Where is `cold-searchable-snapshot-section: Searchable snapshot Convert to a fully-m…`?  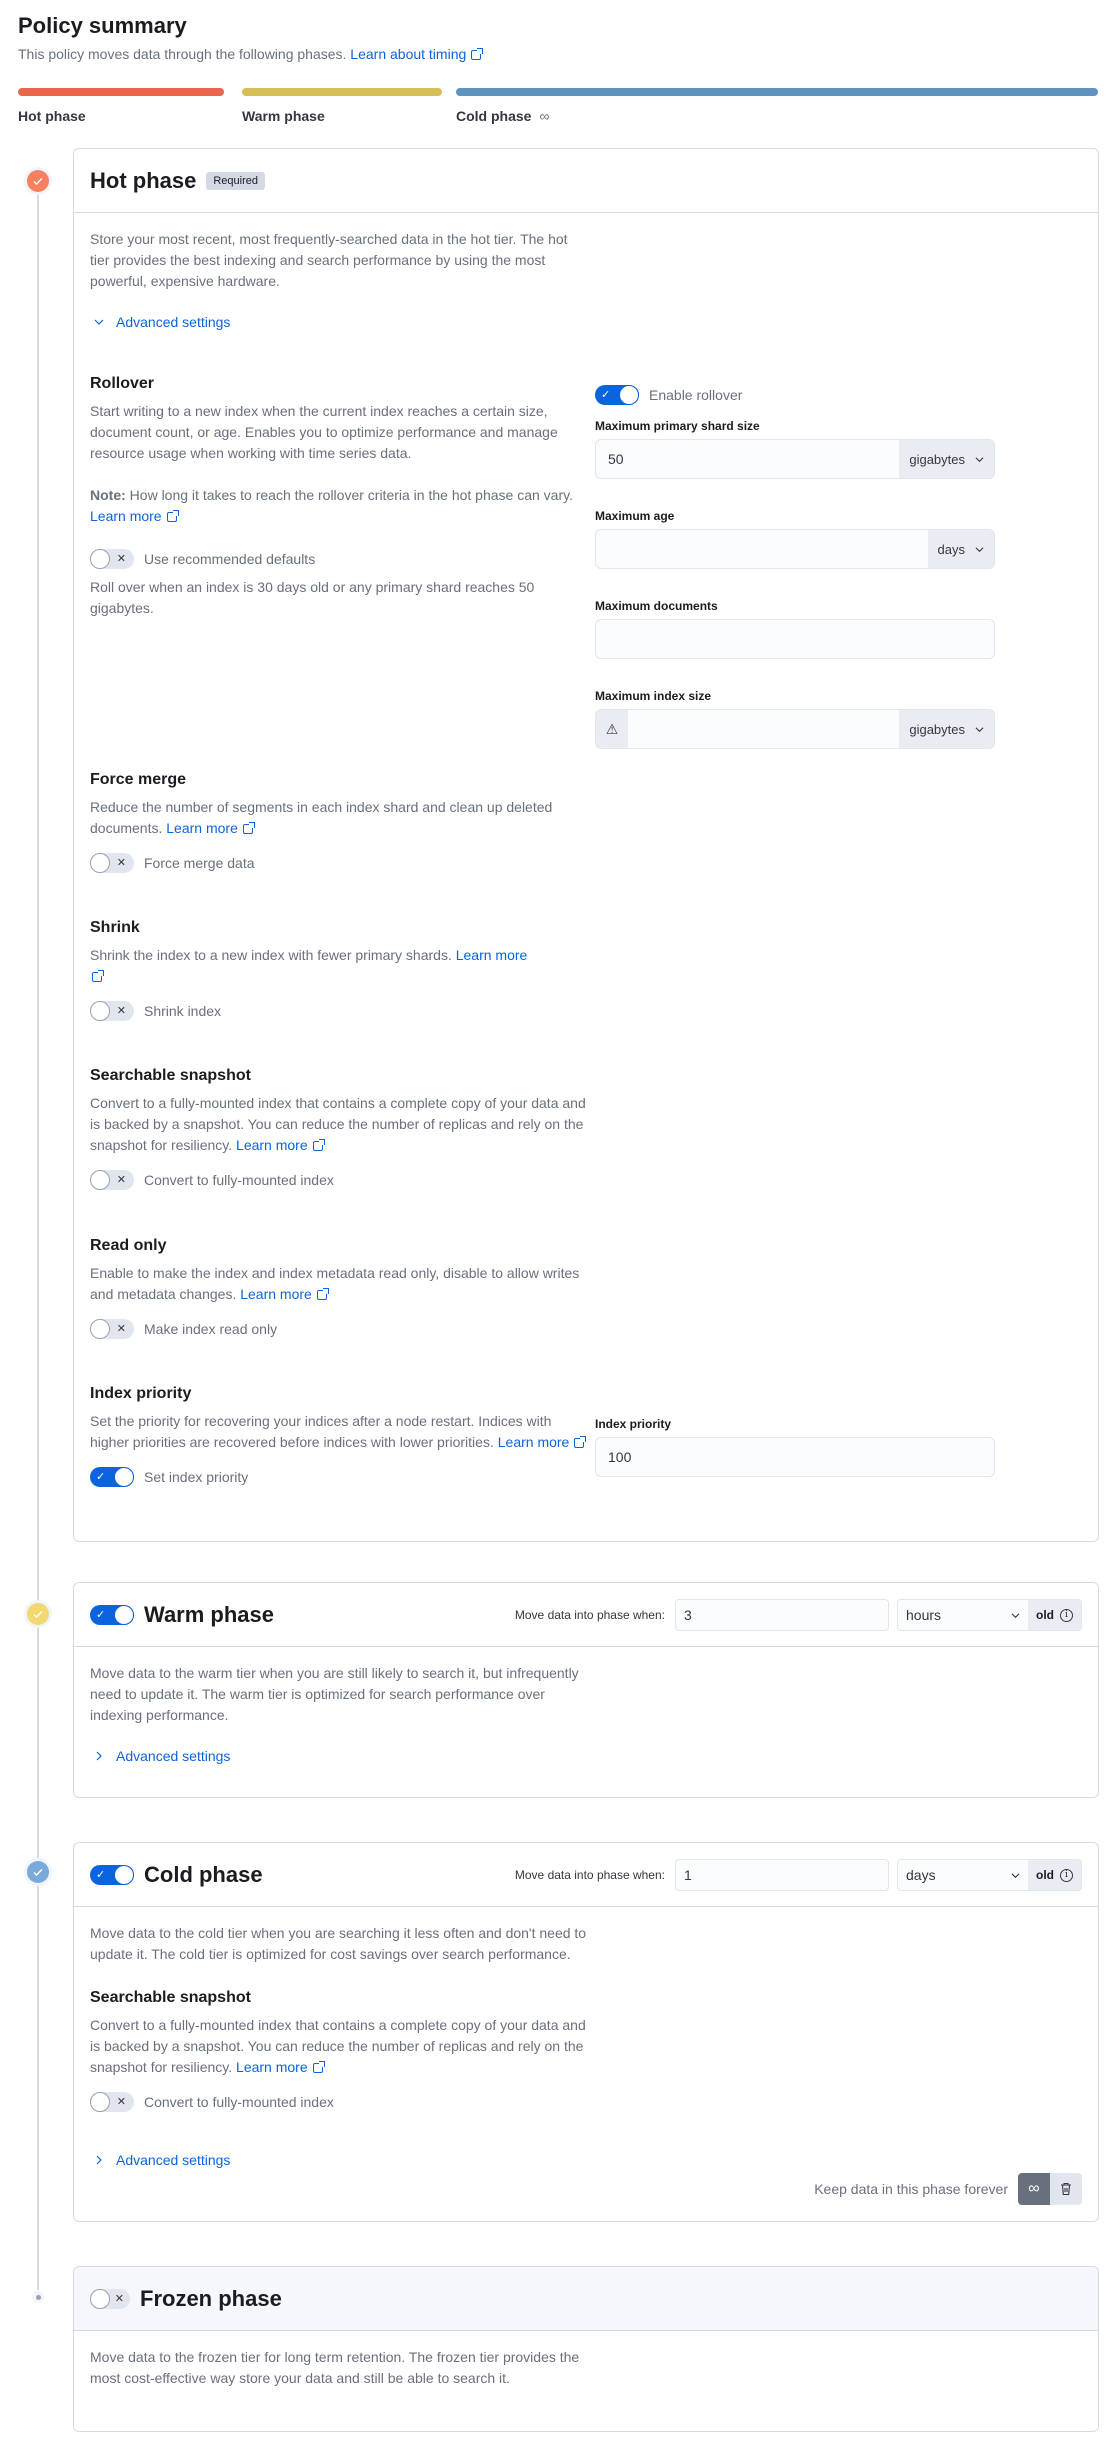
cold-searchable-snapshot-section: Searchable snapshot Convert to a fully-m… is located at coordinates (586, 2050).